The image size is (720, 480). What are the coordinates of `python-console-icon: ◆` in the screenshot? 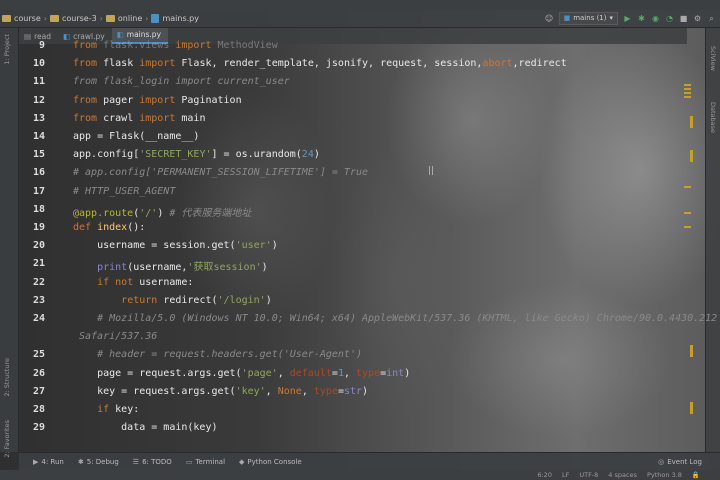 It's located at (242, 462).